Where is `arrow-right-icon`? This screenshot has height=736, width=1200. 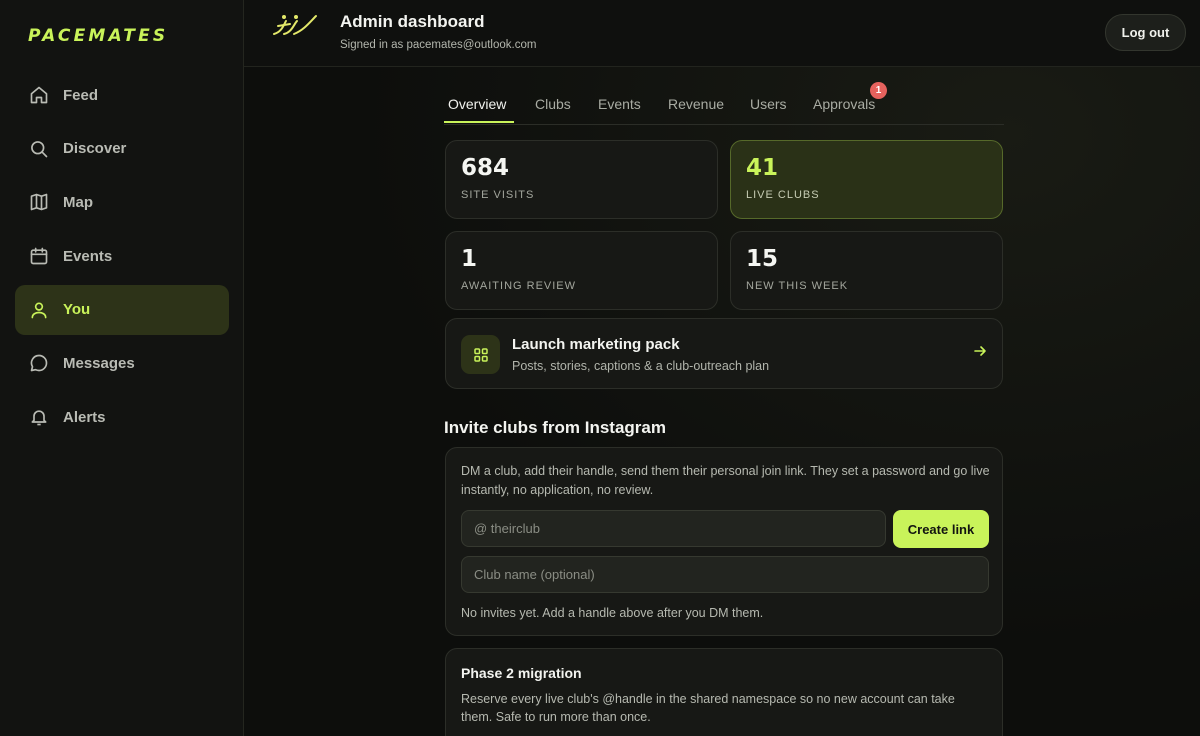
arrow-right-icon is located at coordinates (980, 351).